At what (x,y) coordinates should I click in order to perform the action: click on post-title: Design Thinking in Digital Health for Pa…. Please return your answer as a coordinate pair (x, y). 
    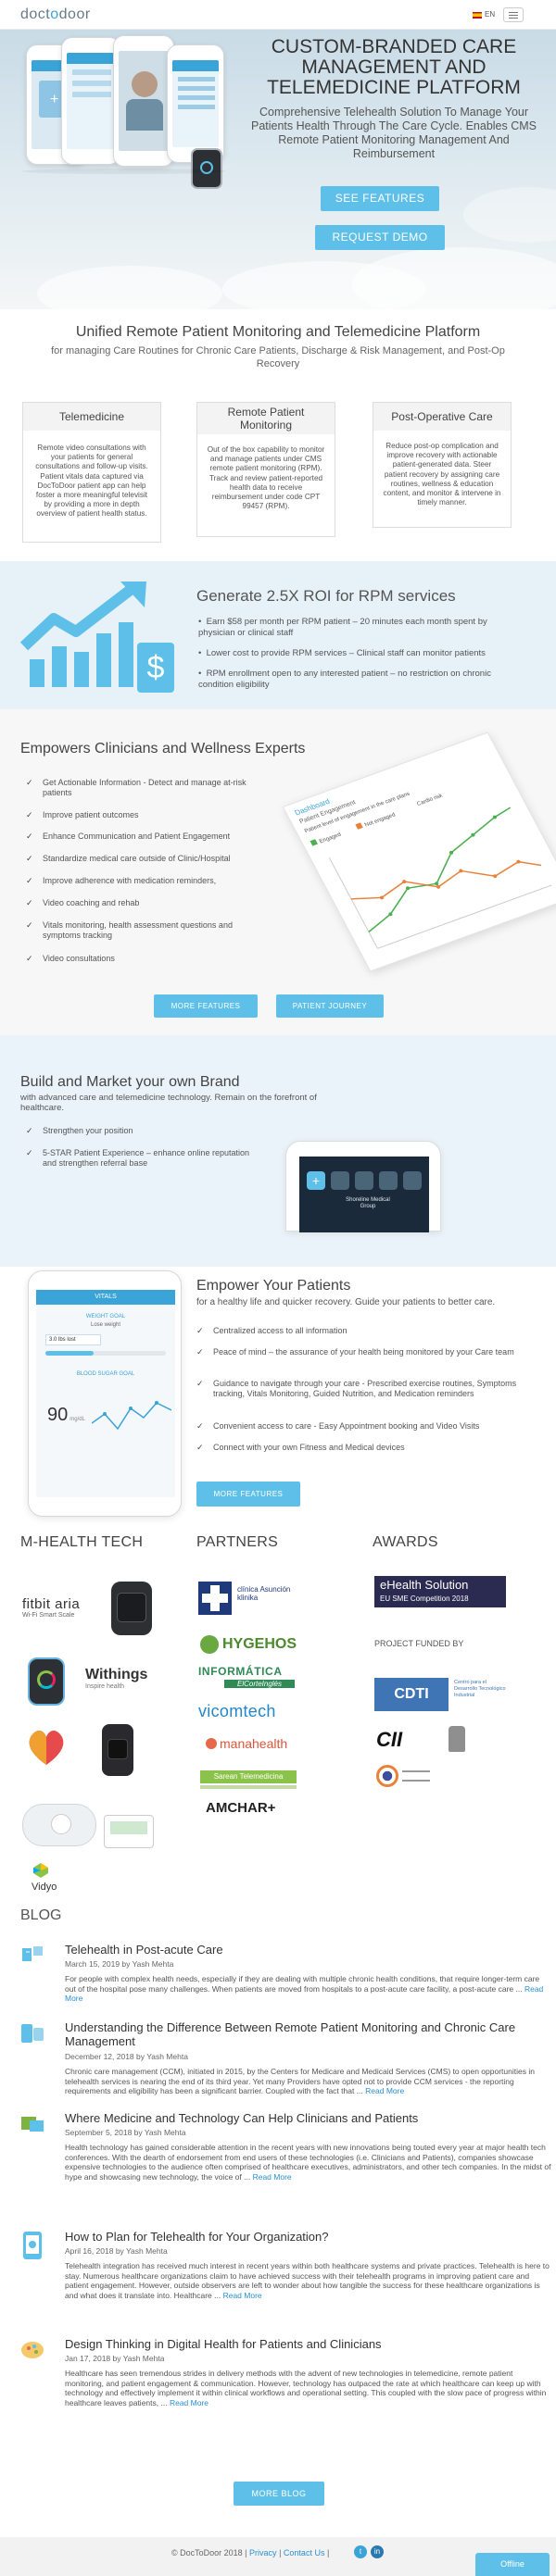
    Looking at the image, I should click on (223, 2344).